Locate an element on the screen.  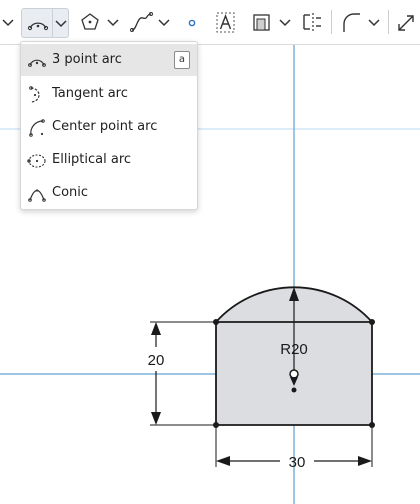
menu-item-conic: Conic is located at coordinates (109, 193).